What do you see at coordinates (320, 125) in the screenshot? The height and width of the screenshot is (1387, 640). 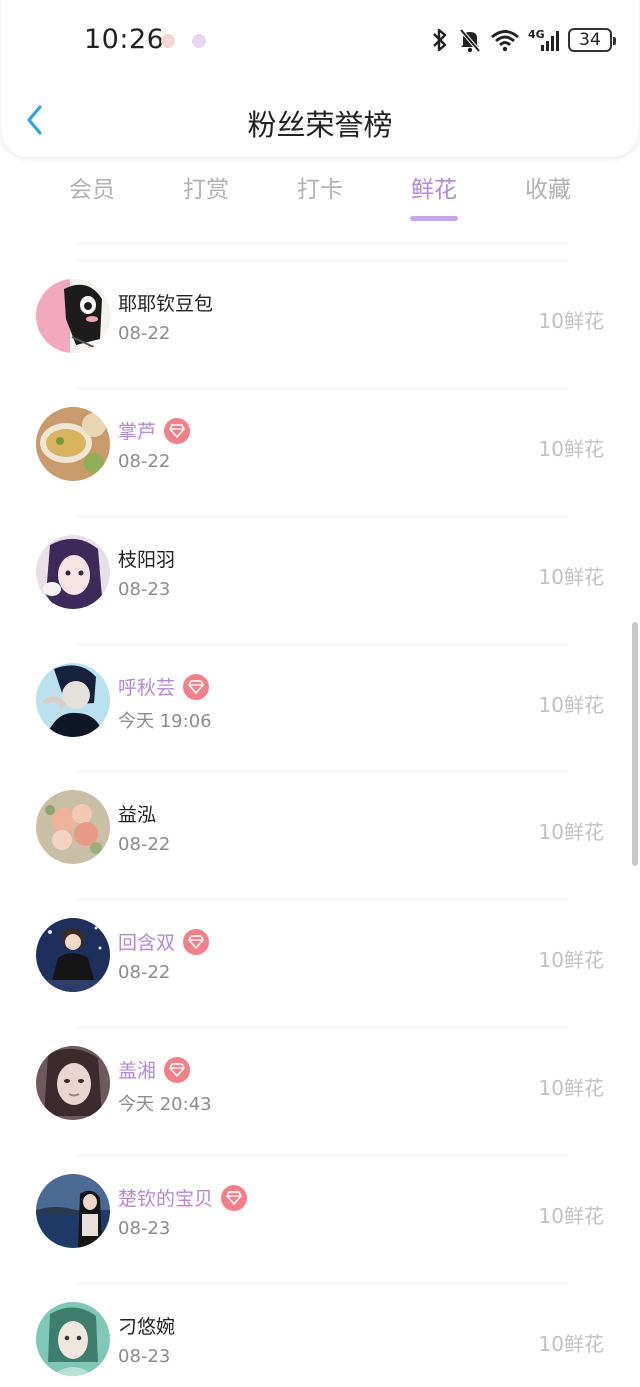 I see `page-title: 粉丝荣誉榜` at bounding box center [320, 125].